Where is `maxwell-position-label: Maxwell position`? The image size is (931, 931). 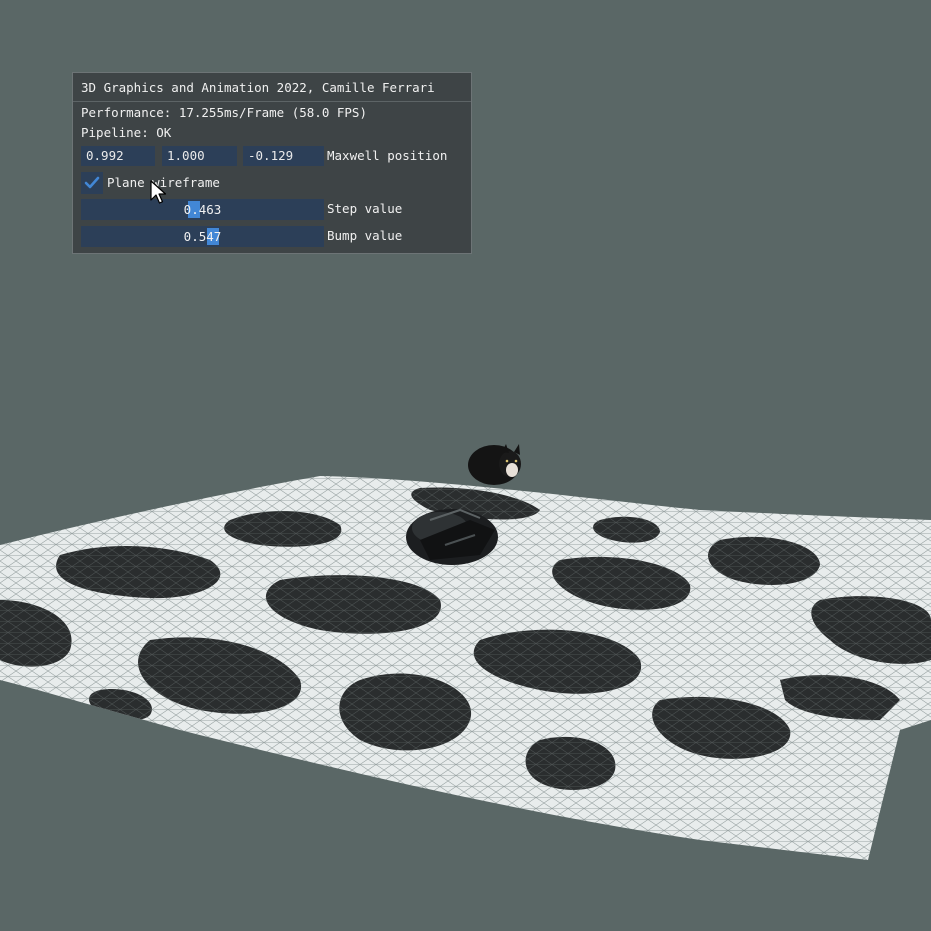 maxwell-position-label: Maxwell position is located at coordinates (387, 155).